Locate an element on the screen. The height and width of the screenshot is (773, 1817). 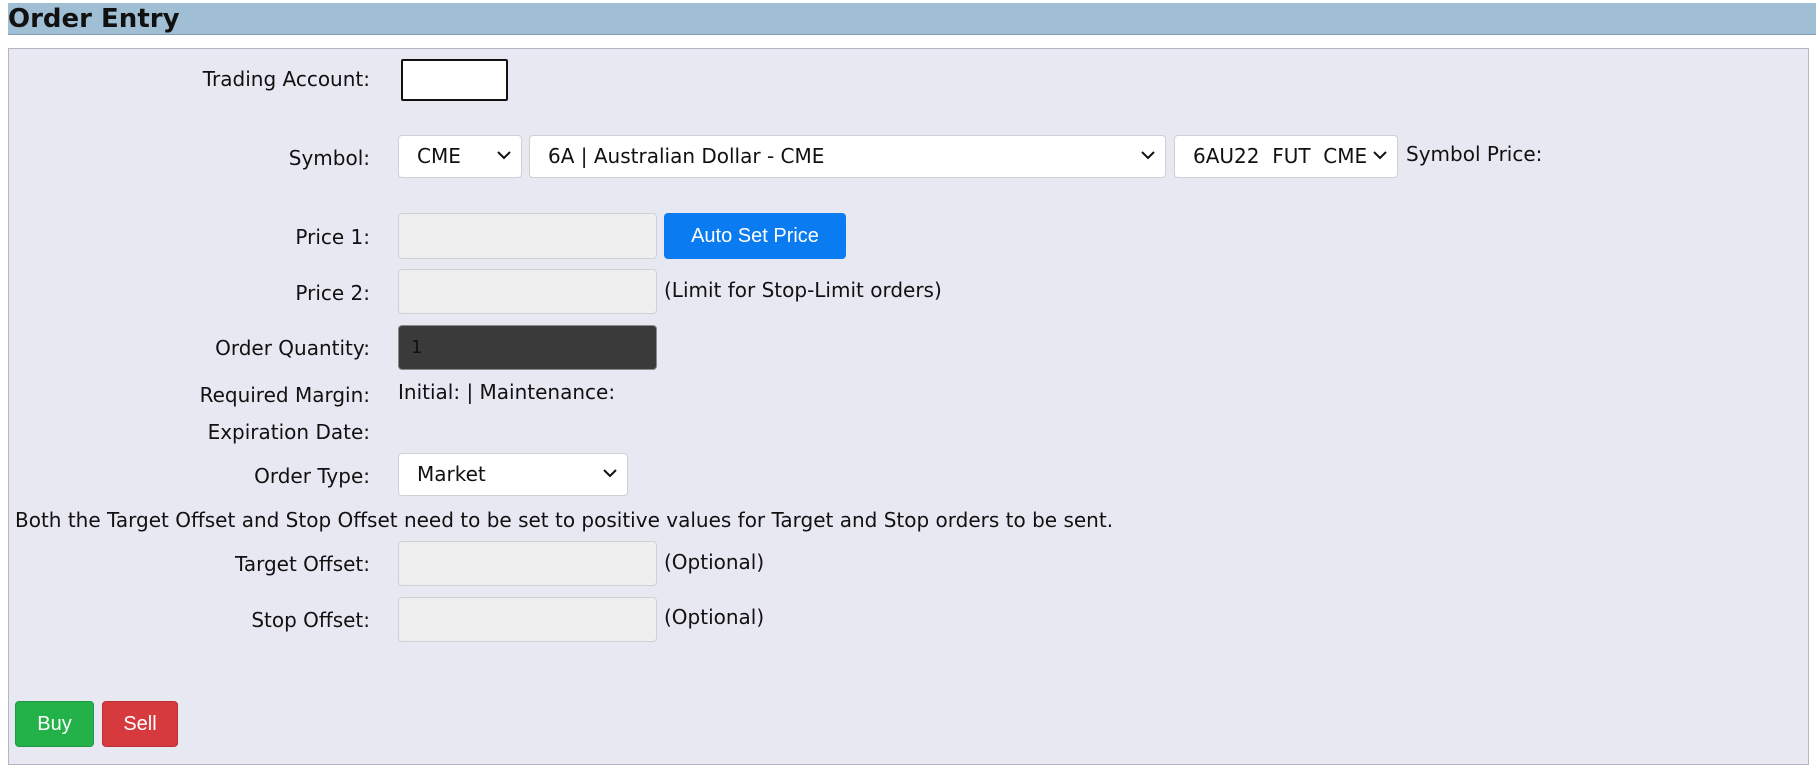
header-bar: Order Entry is located at coordinates (912, 19).